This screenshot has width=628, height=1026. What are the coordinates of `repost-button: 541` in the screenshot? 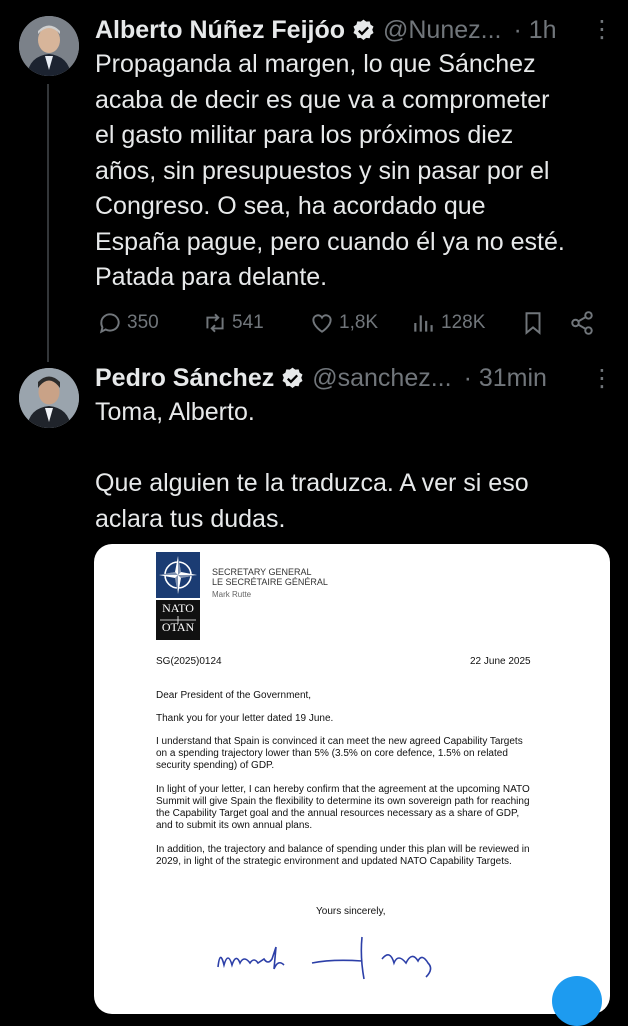 It's located at (233, 323).